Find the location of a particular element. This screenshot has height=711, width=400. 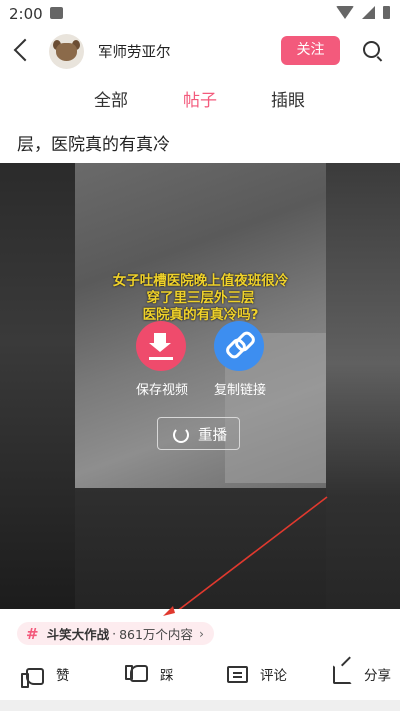

status-time: 2:00 is located at coordinates (26, 14).